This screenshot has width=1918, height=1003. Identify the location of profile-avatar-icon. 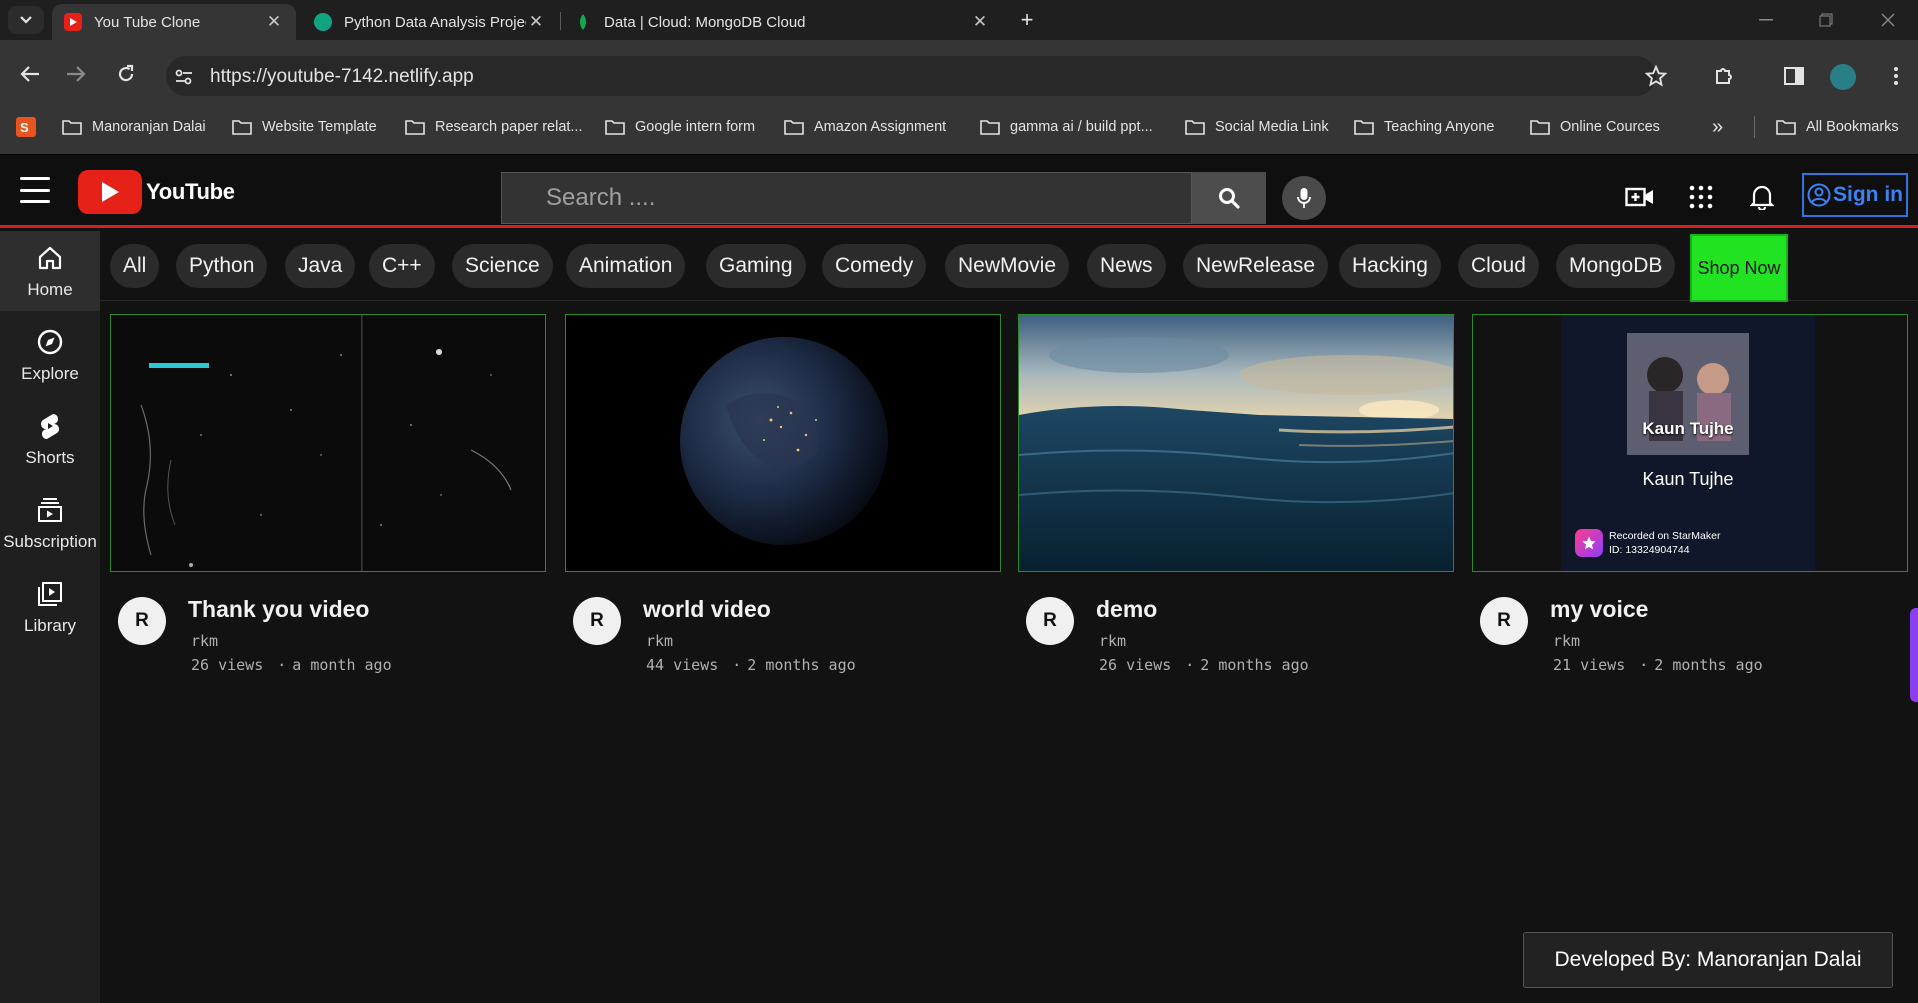
(1843, 77).